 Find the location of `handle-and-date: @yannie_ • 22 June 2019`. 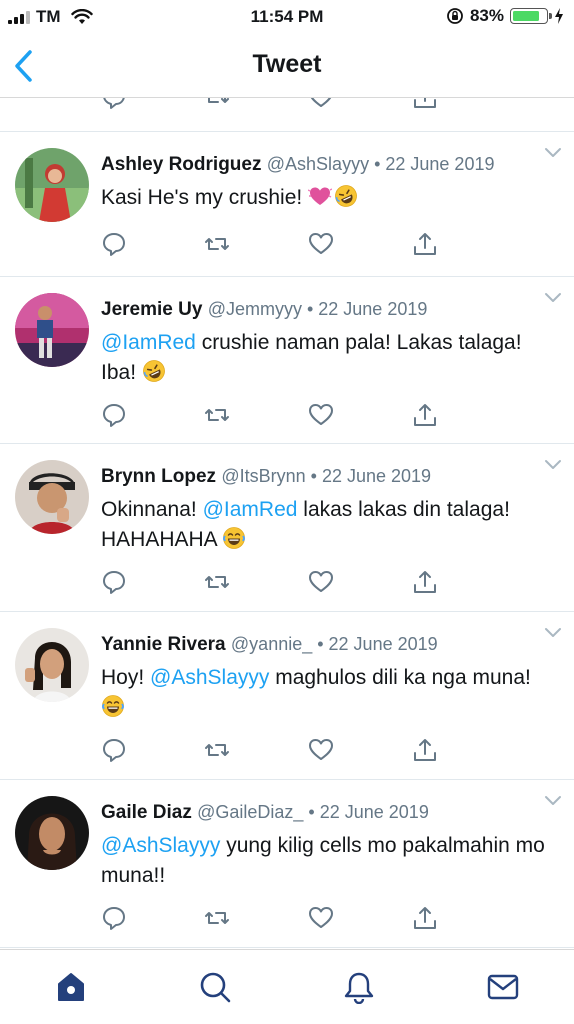

handle-and-date: @yannie_ • 22 June 2019 is located at coordinates (334, 644).